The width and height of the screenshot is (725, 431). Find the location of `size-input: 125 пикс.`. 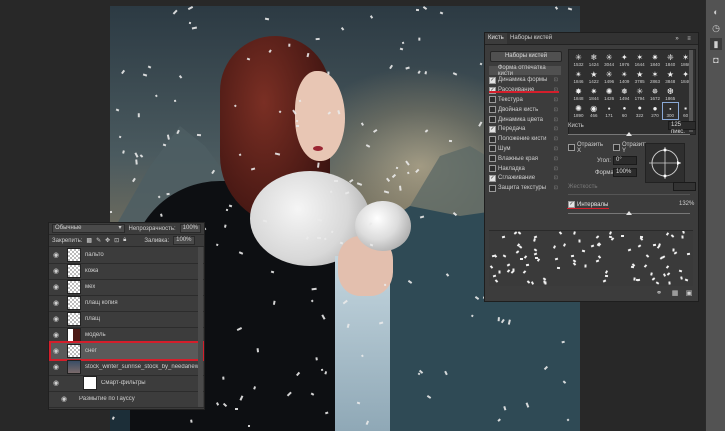

size-input: 125 пикс. is located at coordinates (682, 128).